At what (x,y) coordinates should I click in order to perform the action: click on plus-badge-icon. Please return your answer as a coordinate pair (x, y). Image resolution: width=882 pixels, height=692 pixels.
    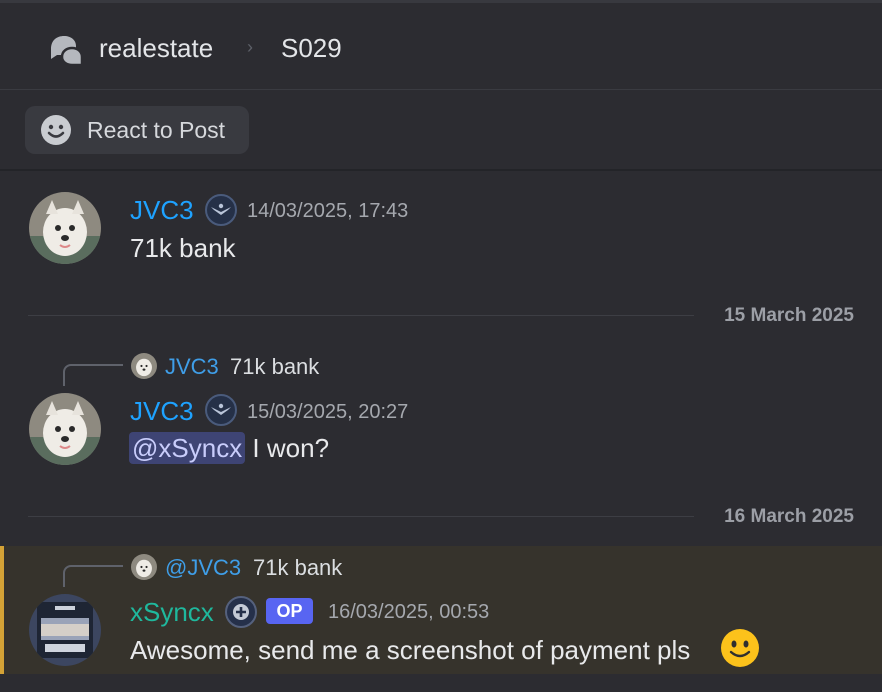
    Looking at the image, I should click on (241, 612).